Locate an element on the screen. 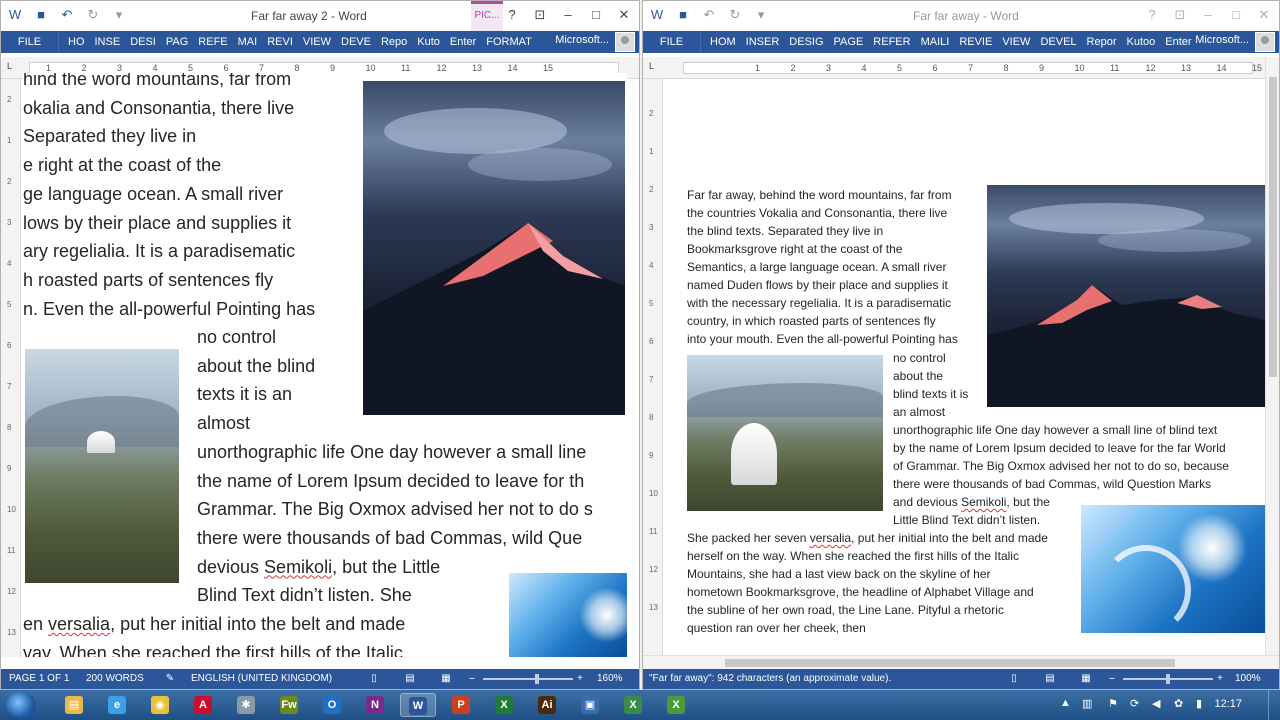  ribbon-tab: DESI is located at coordinates (143, 42).